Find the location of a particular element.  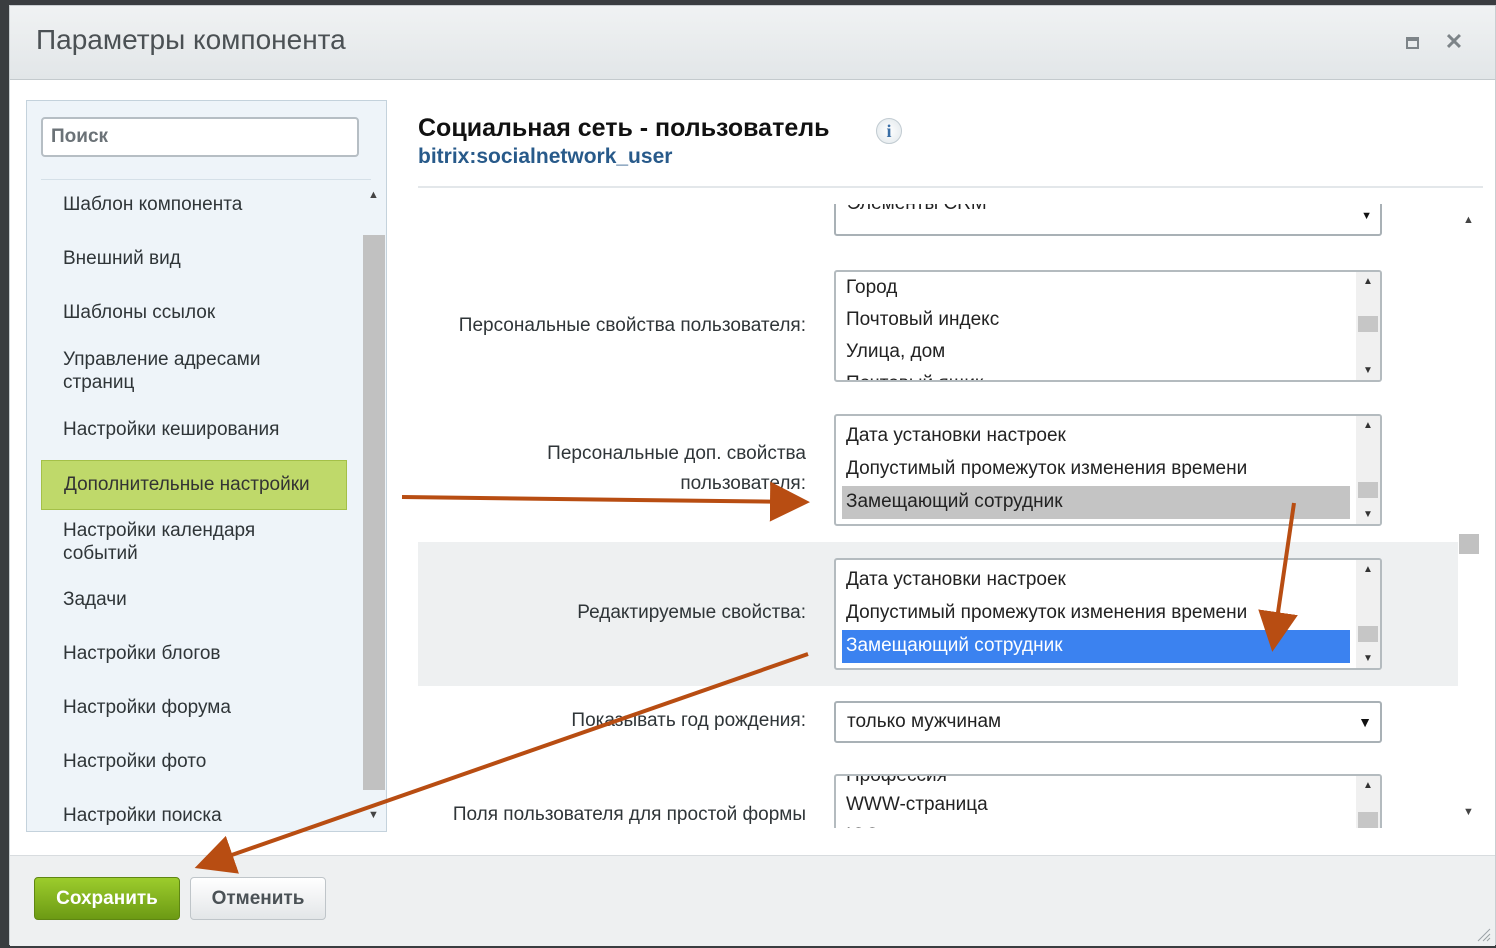

select-value: только мужчинам is located at coordinates (924, 721).